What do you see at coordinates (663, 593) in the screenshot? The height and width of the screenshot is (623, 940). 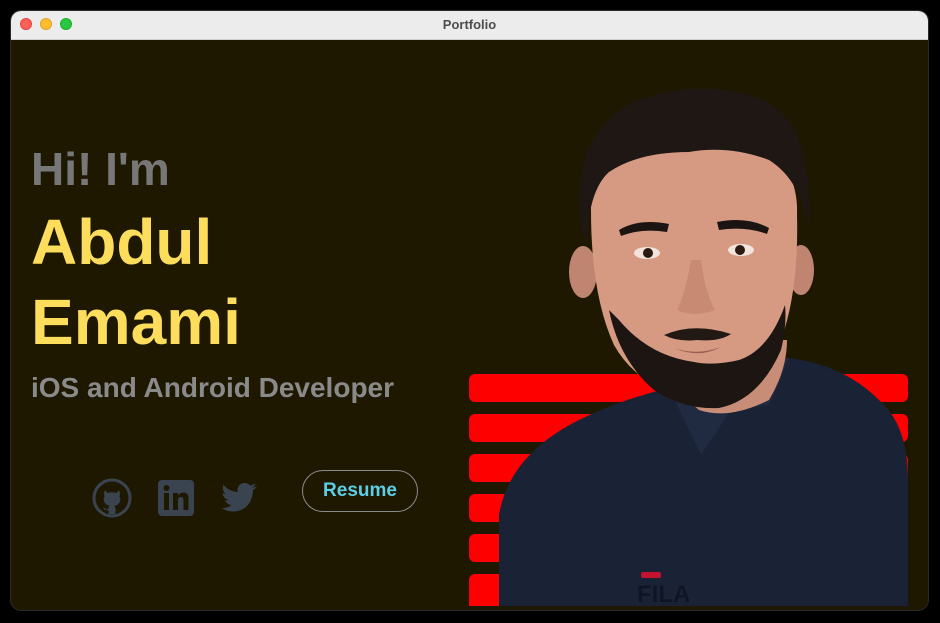 I see `shirt-logo-text: FILA` at bounding box center [663, 593].